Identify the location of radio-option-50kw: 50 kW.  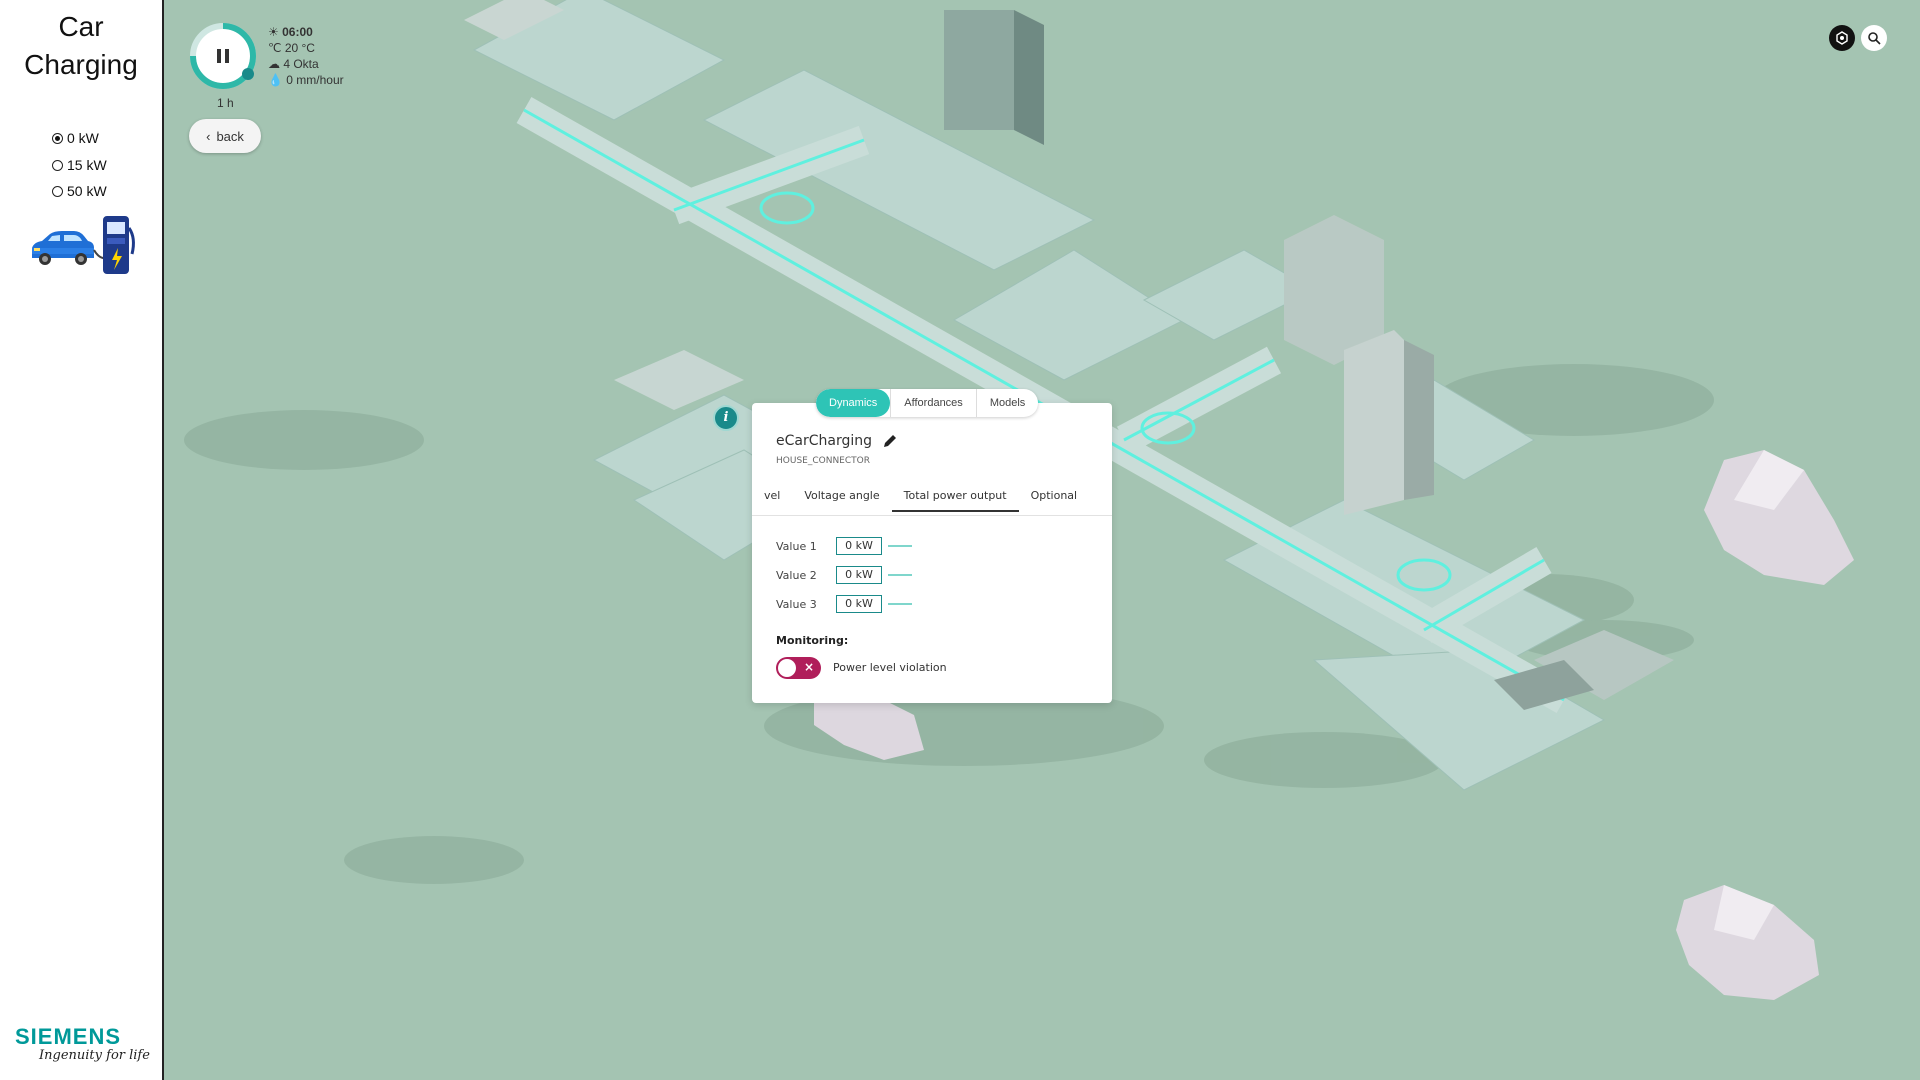
(79, 191).